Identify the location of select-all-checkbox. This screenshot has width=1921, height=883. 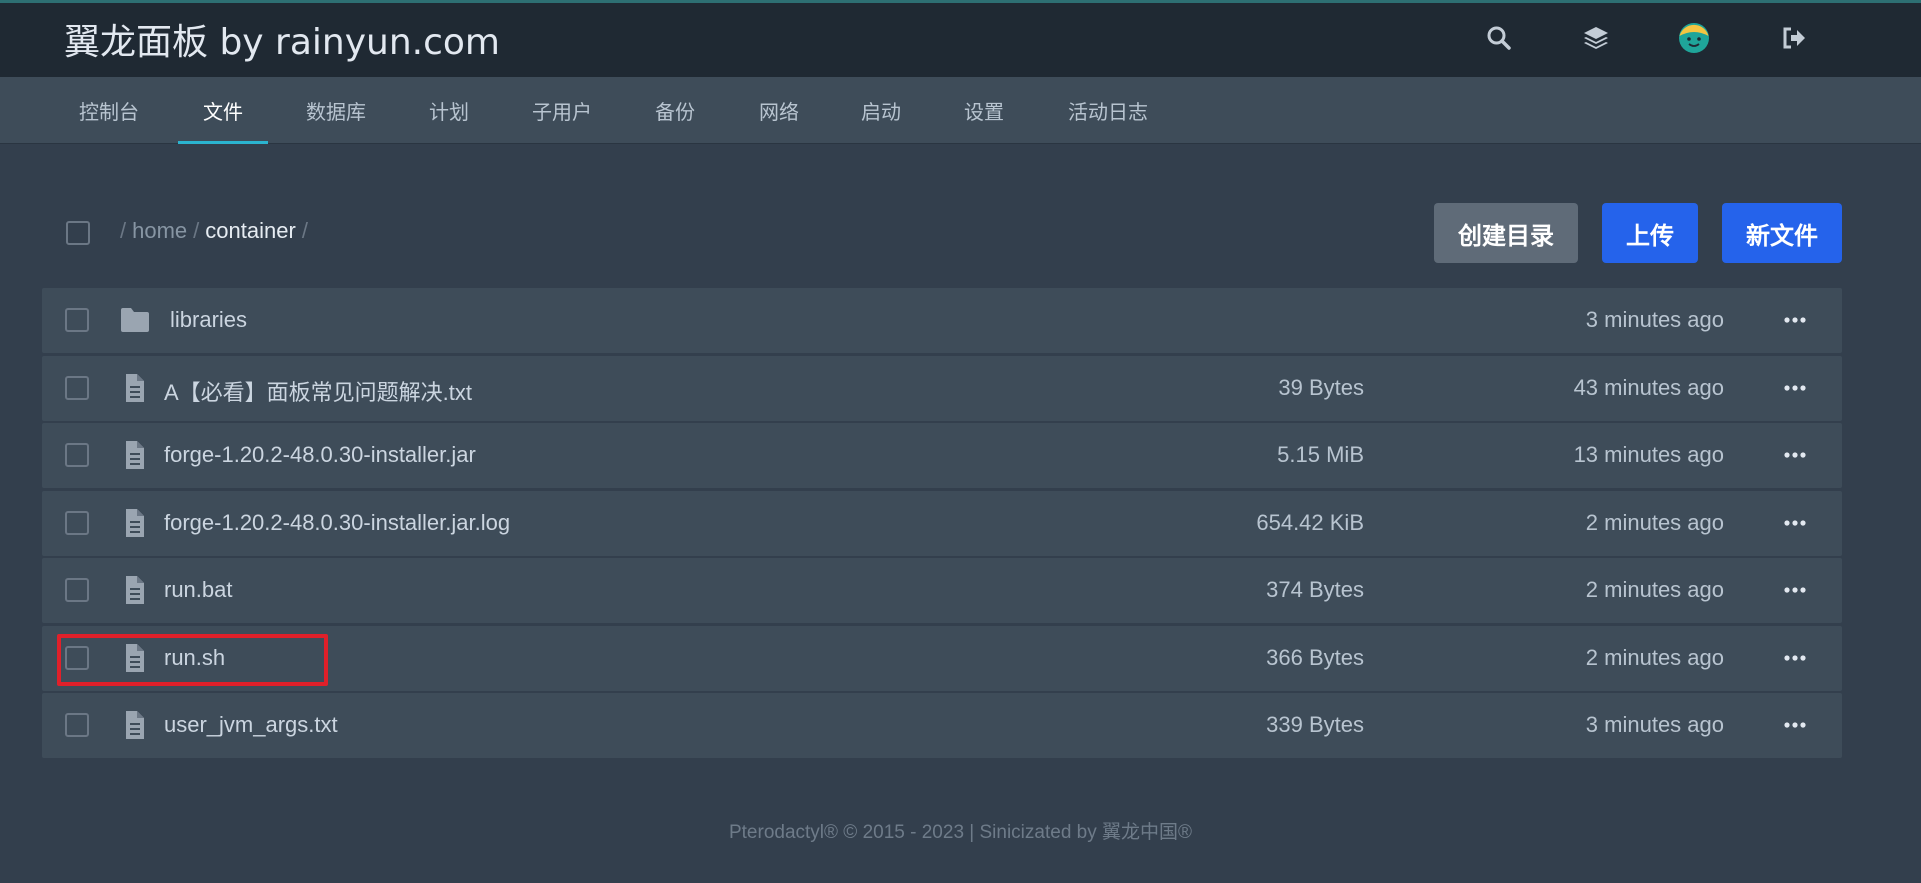
(78, 233).